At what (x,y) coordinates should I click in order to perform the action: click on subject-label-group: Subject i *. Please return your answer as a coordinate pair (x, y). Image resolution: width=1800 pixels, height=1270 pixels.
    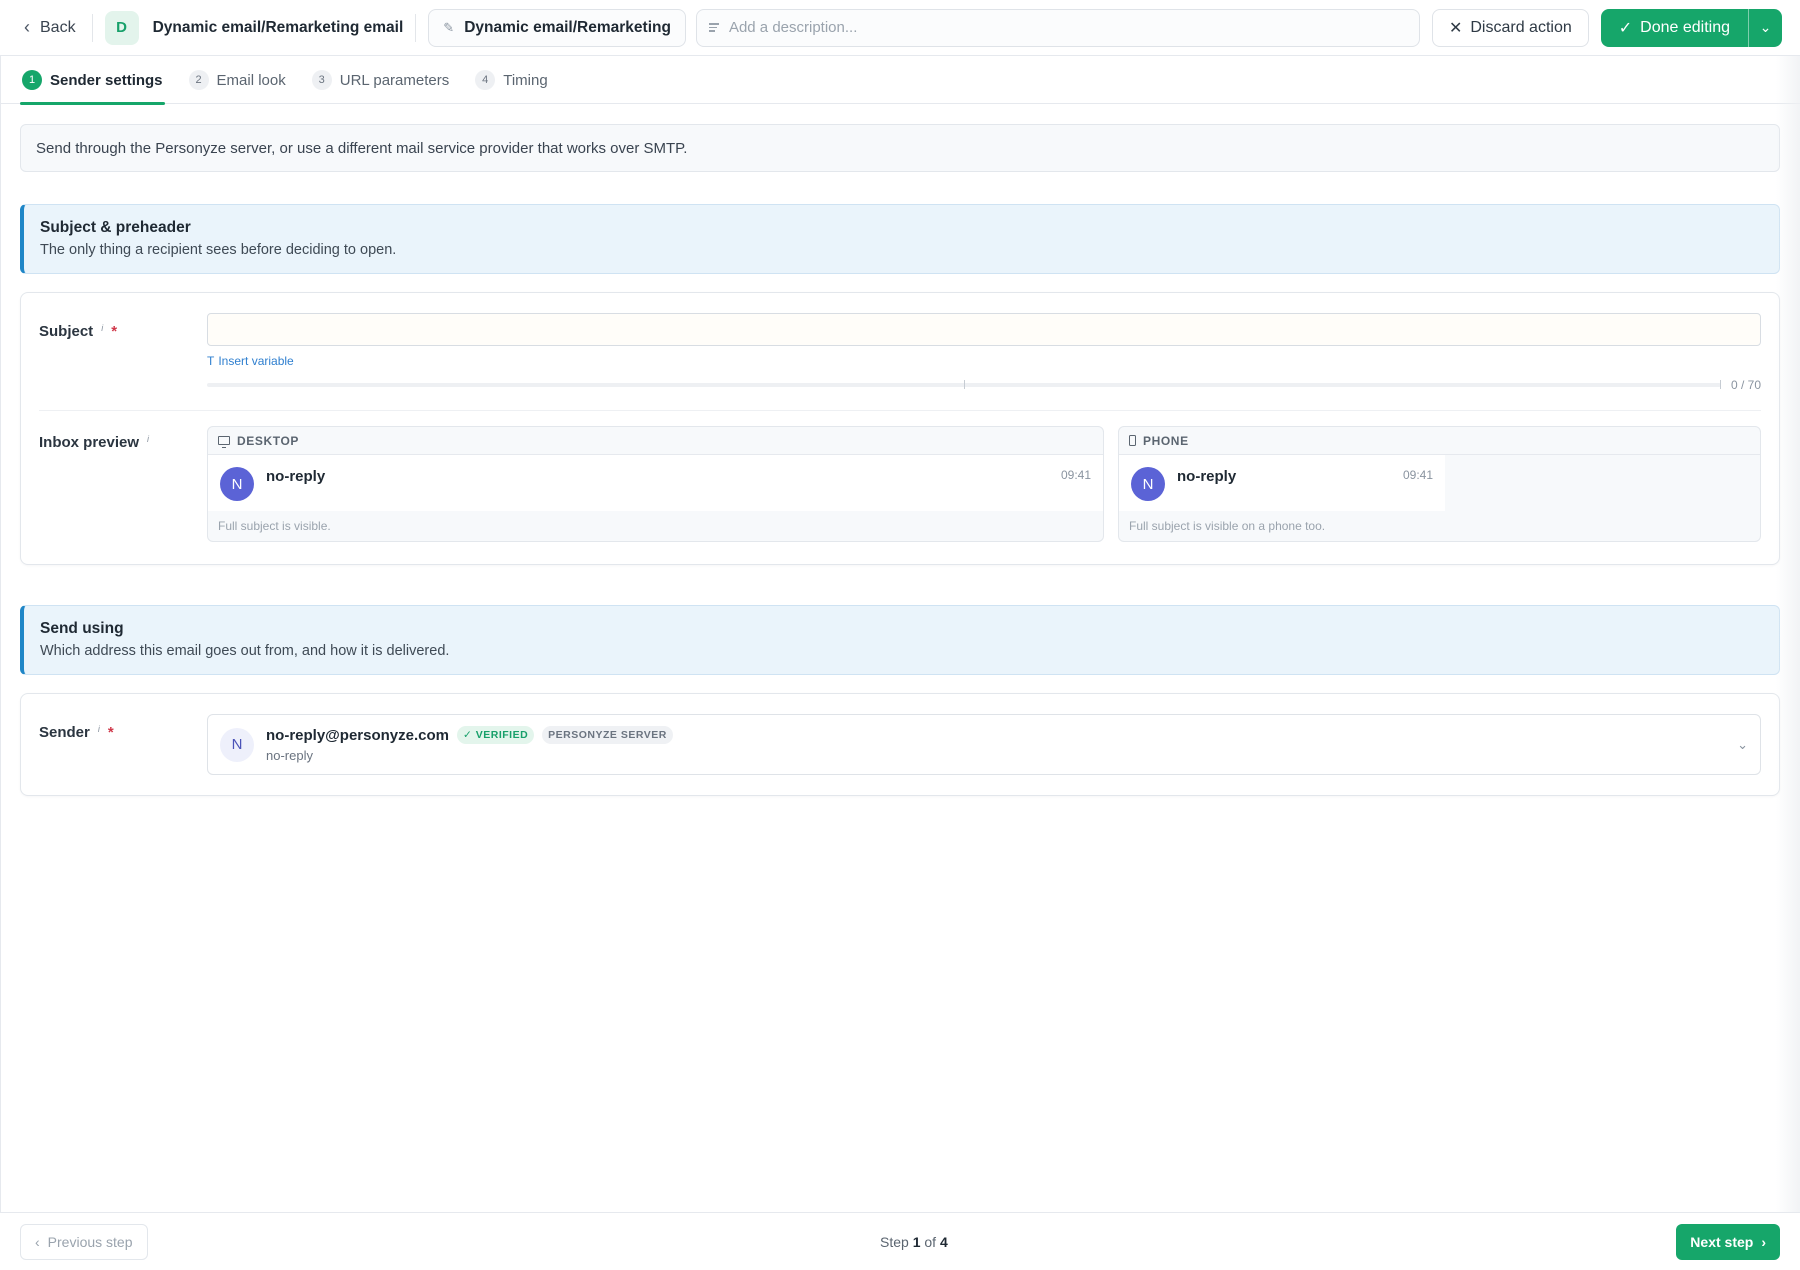
    Looking at the image, I should click on (123, 352).